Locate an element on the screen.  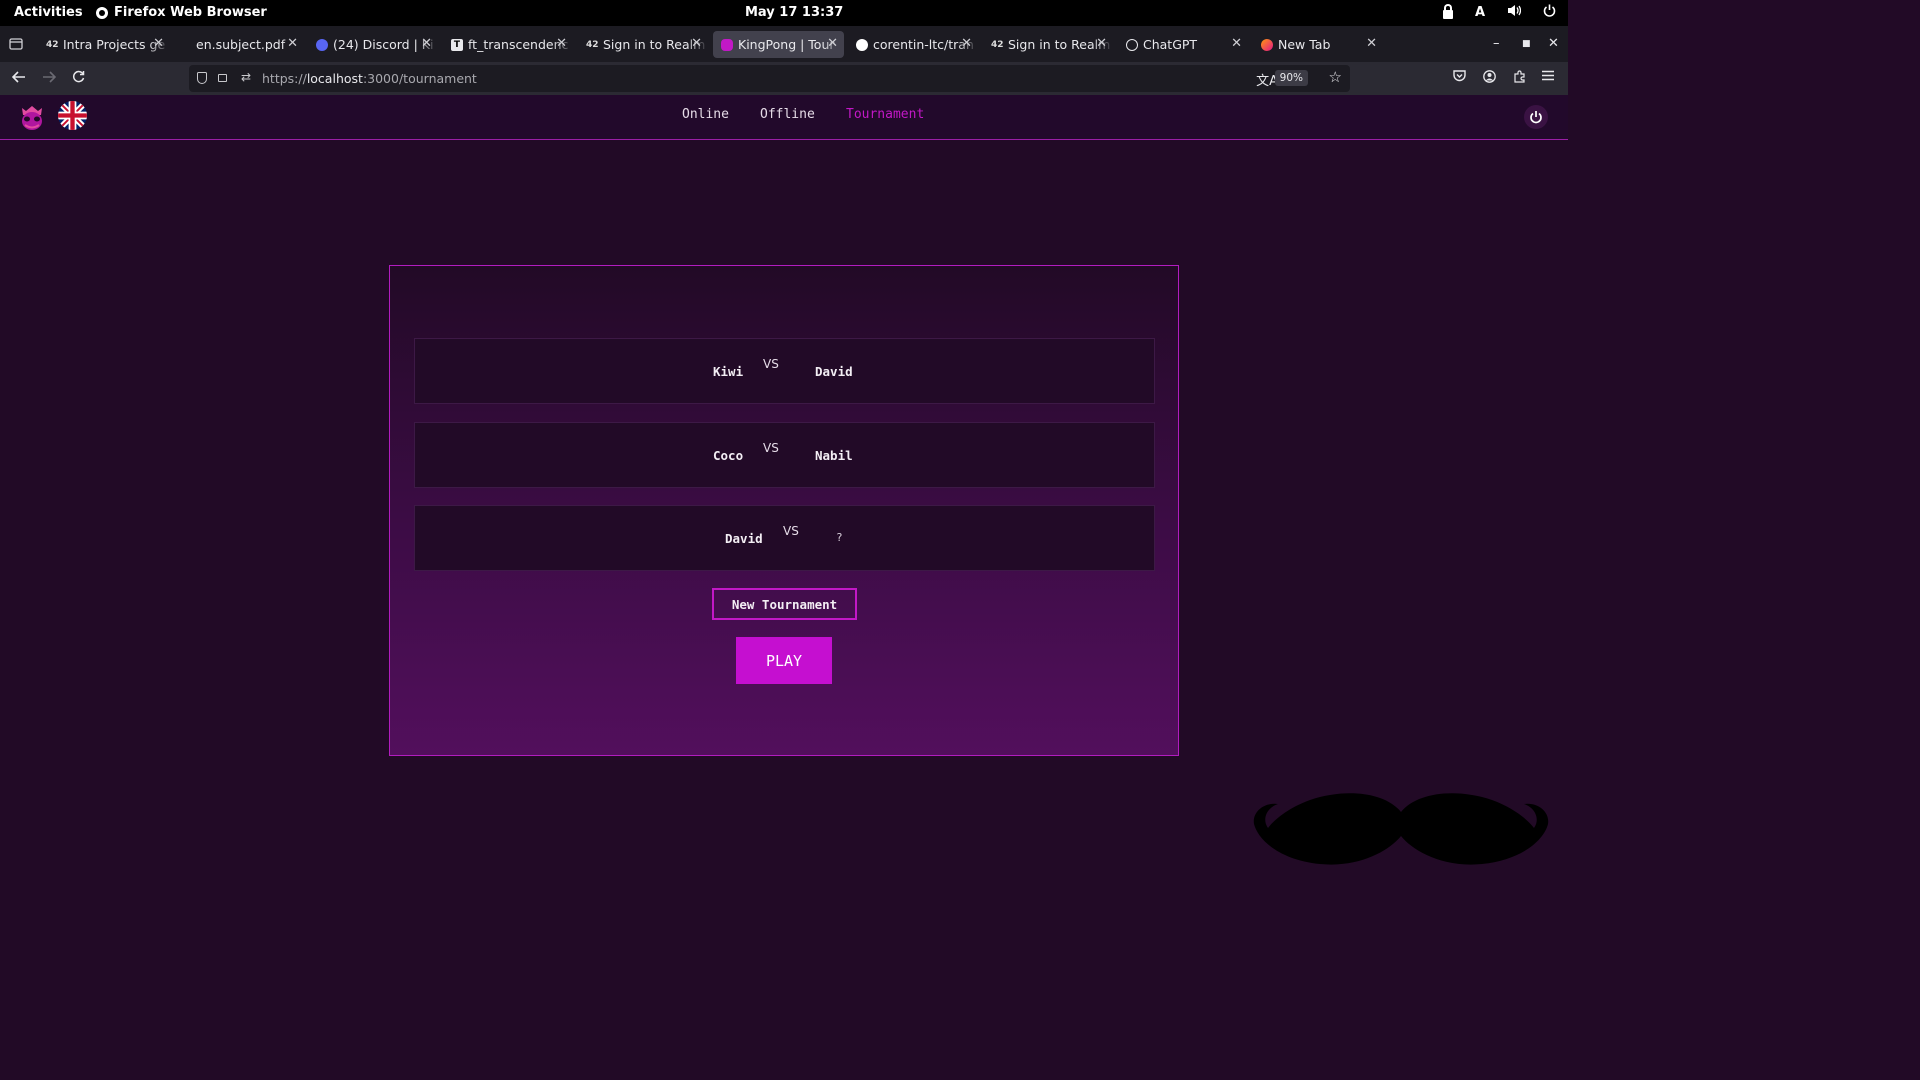
site-header: Online Offline Tournament is located at coordinates (784, 117).